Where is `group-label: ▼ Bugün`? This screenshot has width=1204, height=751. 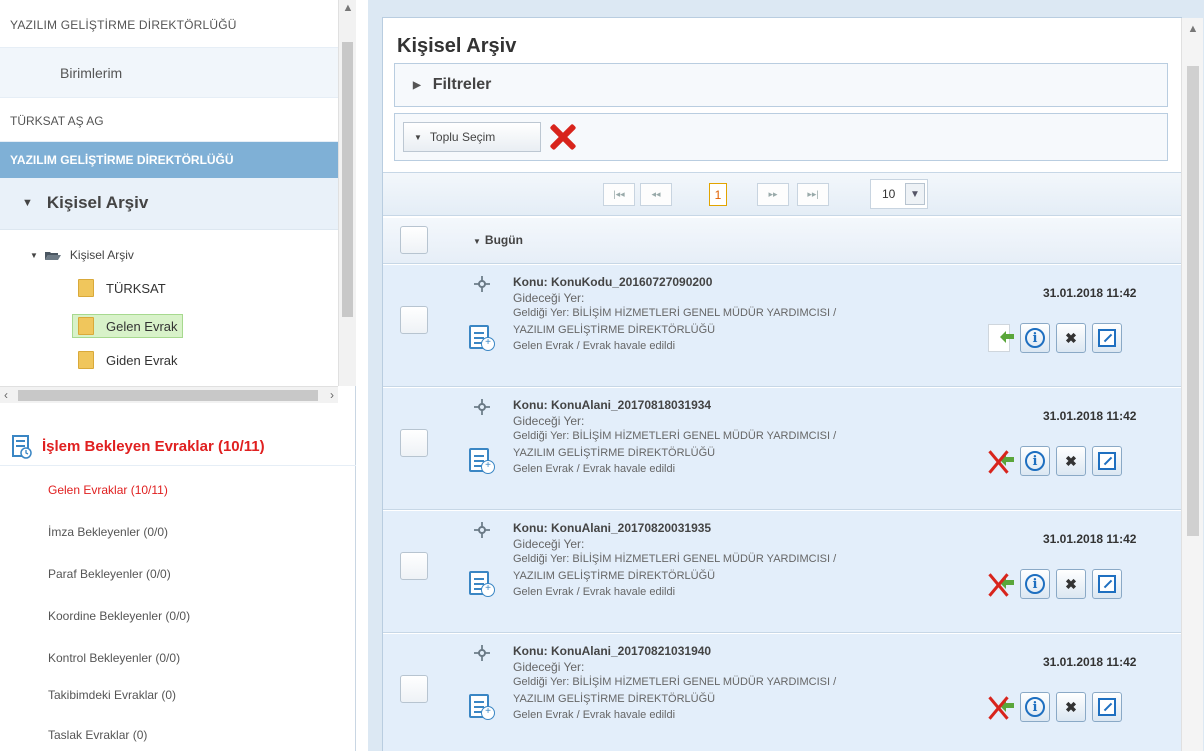
group-label: ▼ Bugün is located at coordinates (498, 240).